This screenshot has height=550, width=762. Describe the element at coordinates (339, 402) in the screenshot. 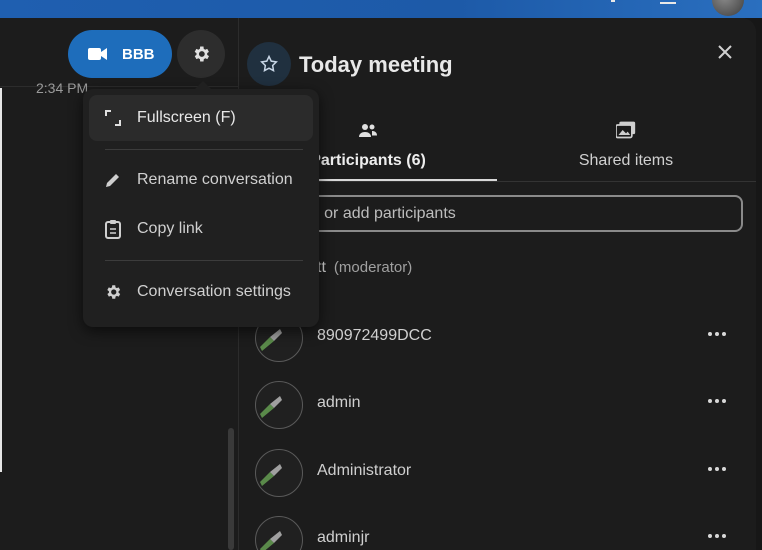

I see `participant-name: admin` at that location.